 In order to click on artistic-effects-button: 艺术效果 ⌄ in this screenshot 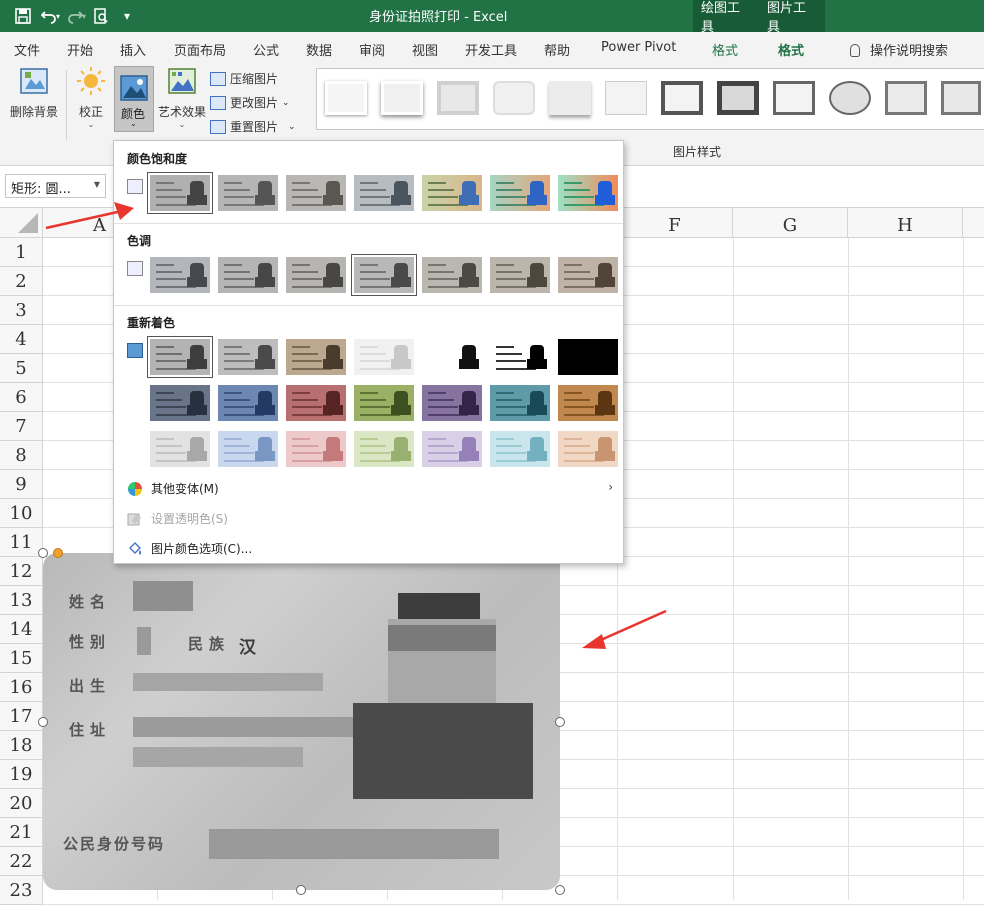, I will do `click(182, 97)`.